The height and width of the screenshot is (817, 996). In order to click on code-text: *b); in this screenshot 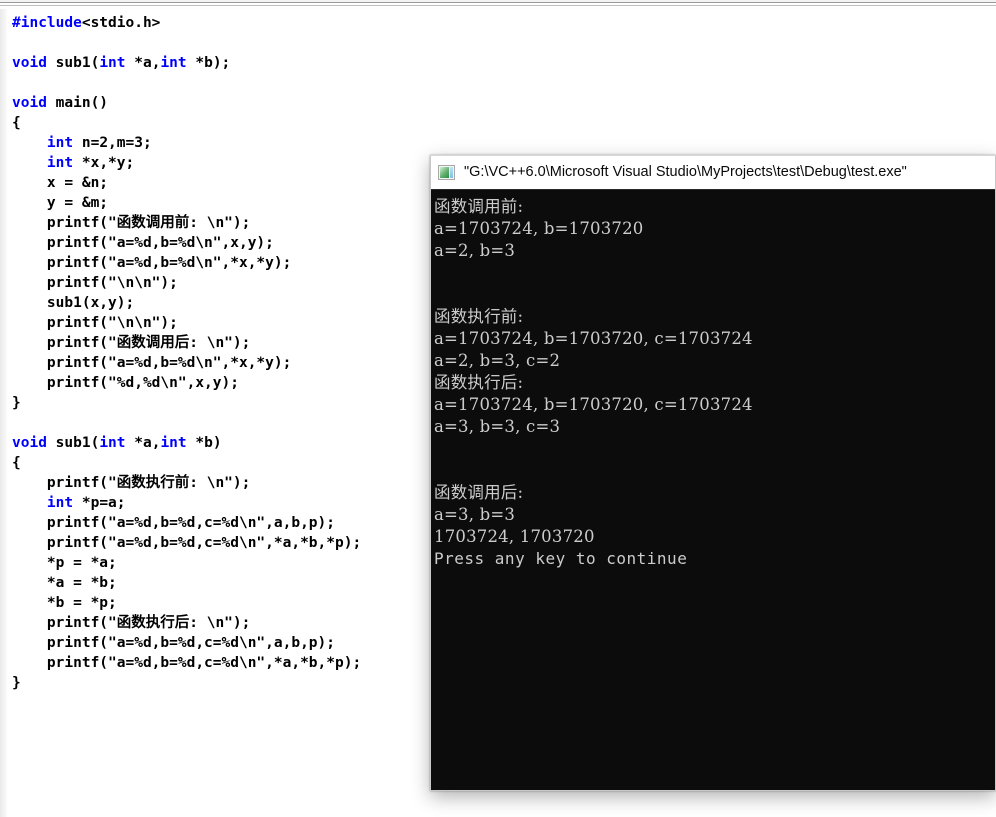, I will do `click(208, 63)`.